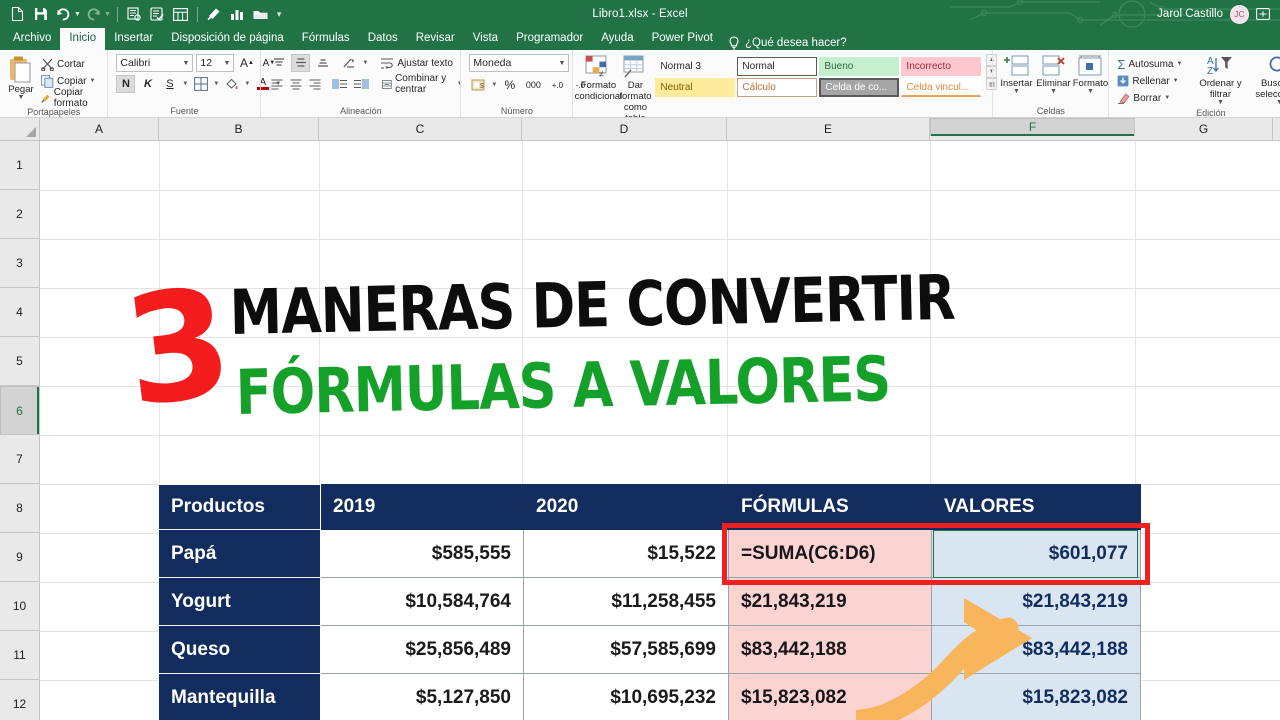 This screenshot has width=1280, height=720. What do you see at coordinates (32, 39) in the screenshot?
I see `tab-archivo: Archivo` at bounding box center [32, 39].